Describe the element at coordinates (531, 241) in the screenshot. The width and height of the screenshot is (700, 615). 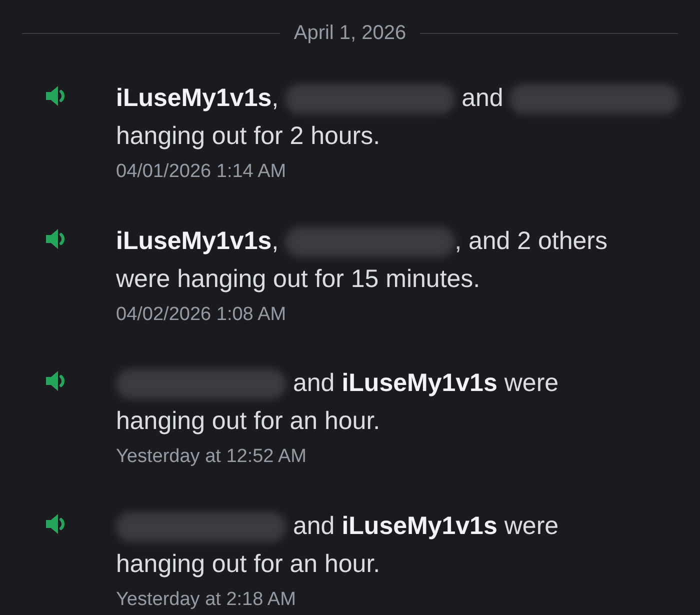
I see `message-text: , and 2 others` at that location.